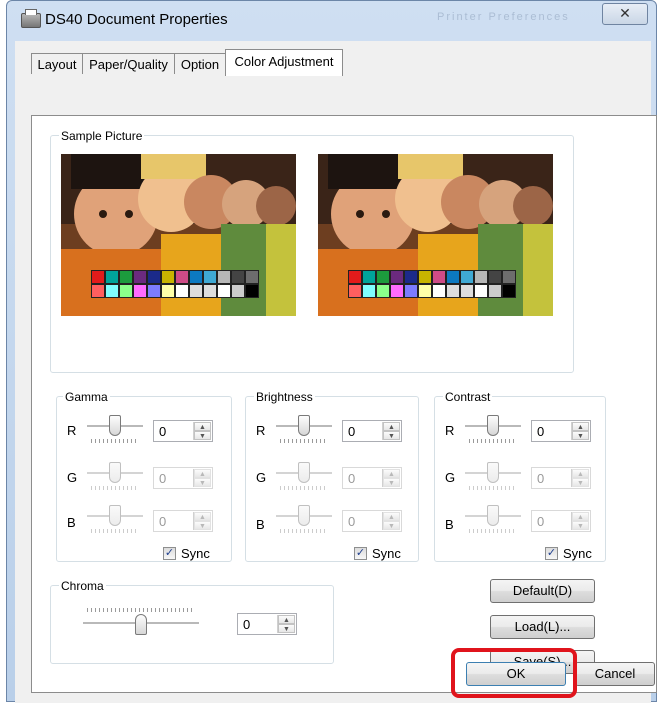  What do you see at coordinates (267, 624) in the screenshot?
I see `chroma-spinbox: 0 ▲ ▼` at bounding box center [267, 624].